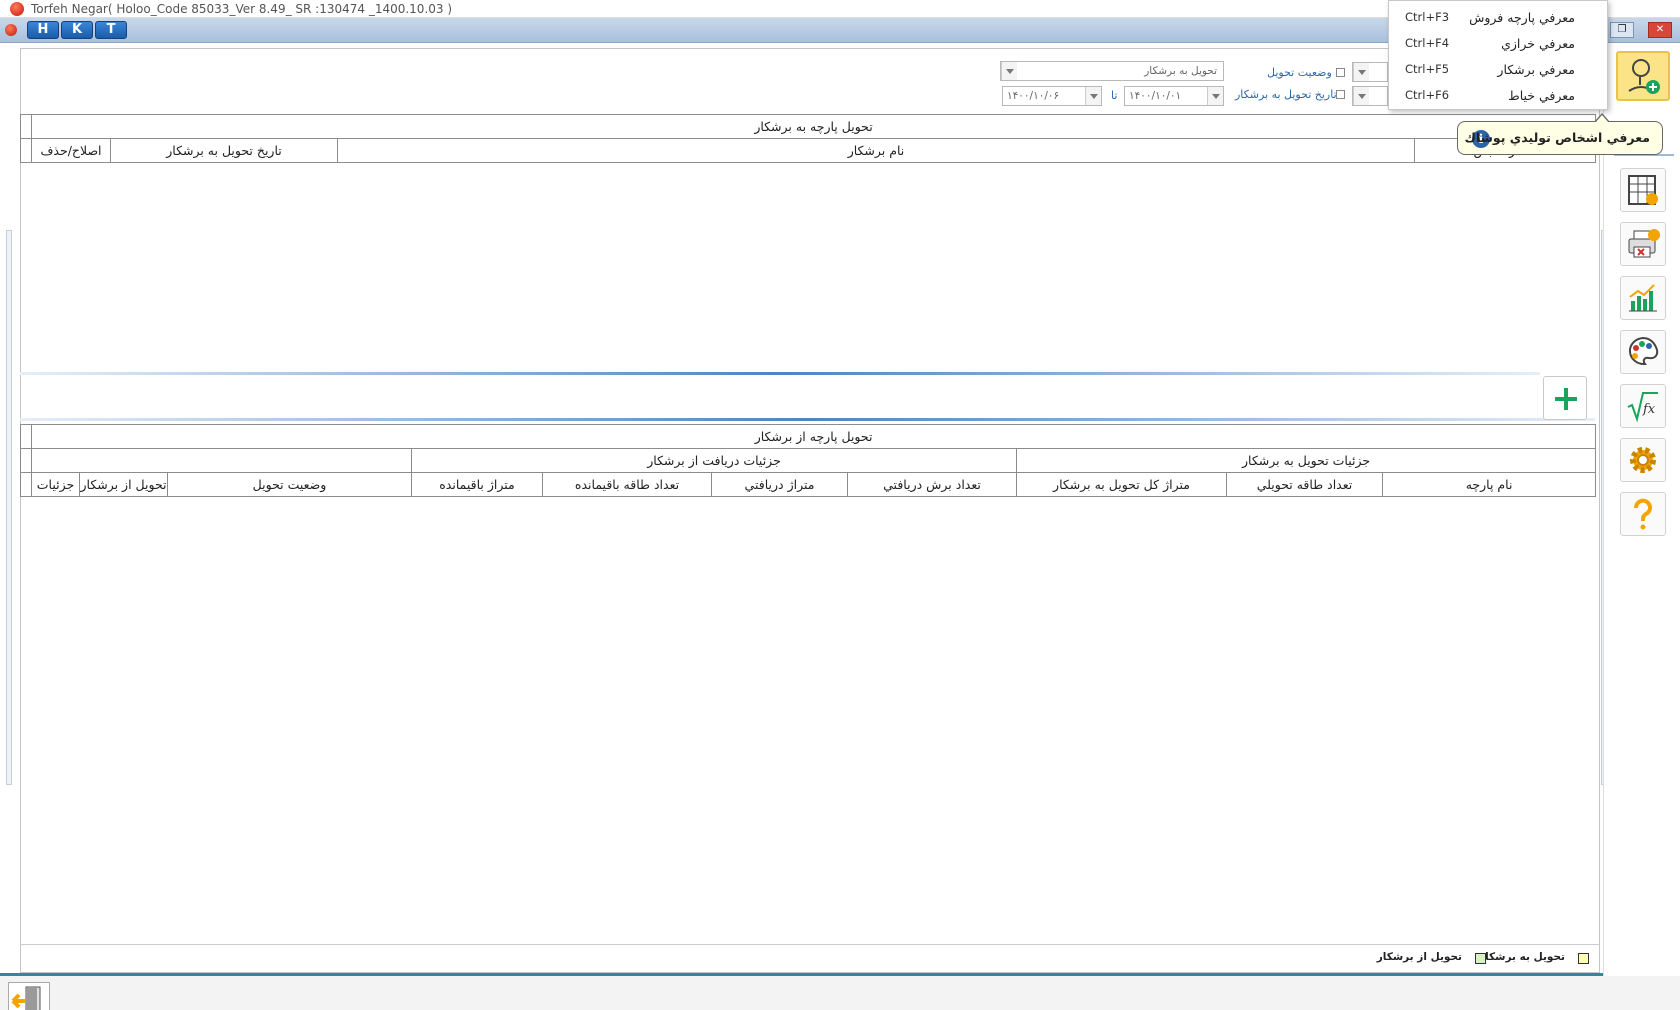  What do you see at coordinates (1565, 398) in the screenshot?
I see `add-button` at bounding box center [1565, 398].